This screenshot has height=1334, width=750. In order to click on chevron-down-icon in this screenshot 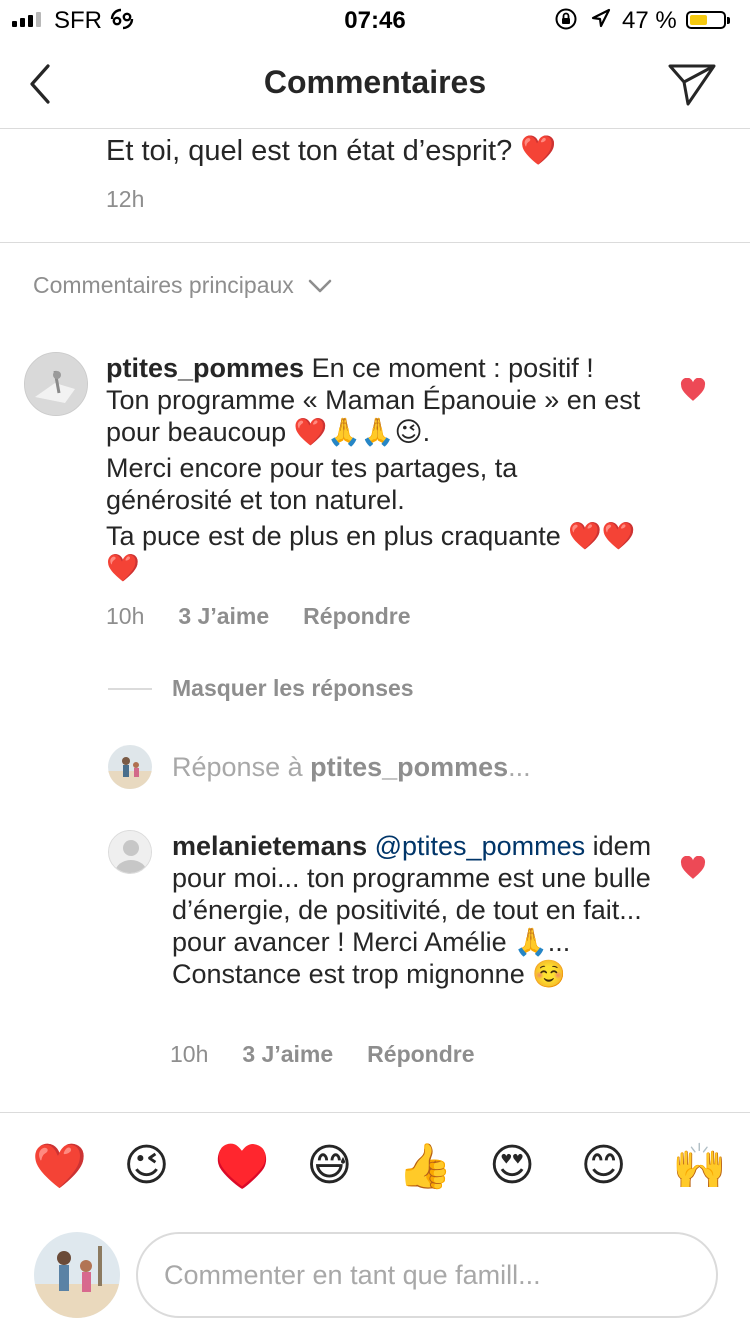, I will do `click(320, 285)`.